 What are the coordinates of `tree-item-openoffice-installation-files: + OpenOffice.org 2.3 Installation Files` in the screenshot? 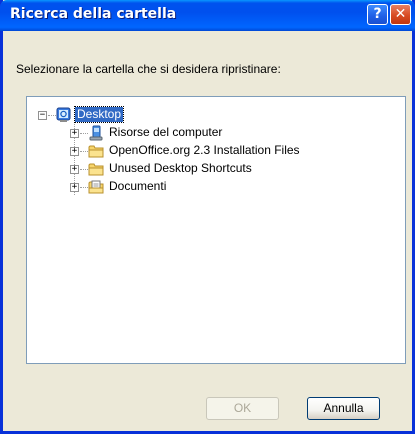 It's located at (216, 151).